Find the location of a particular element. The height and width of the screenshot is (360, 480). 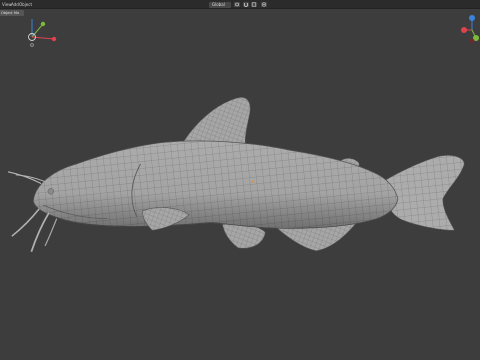

viewport-header: View Add Object Global is located at coordinates (240, 4).